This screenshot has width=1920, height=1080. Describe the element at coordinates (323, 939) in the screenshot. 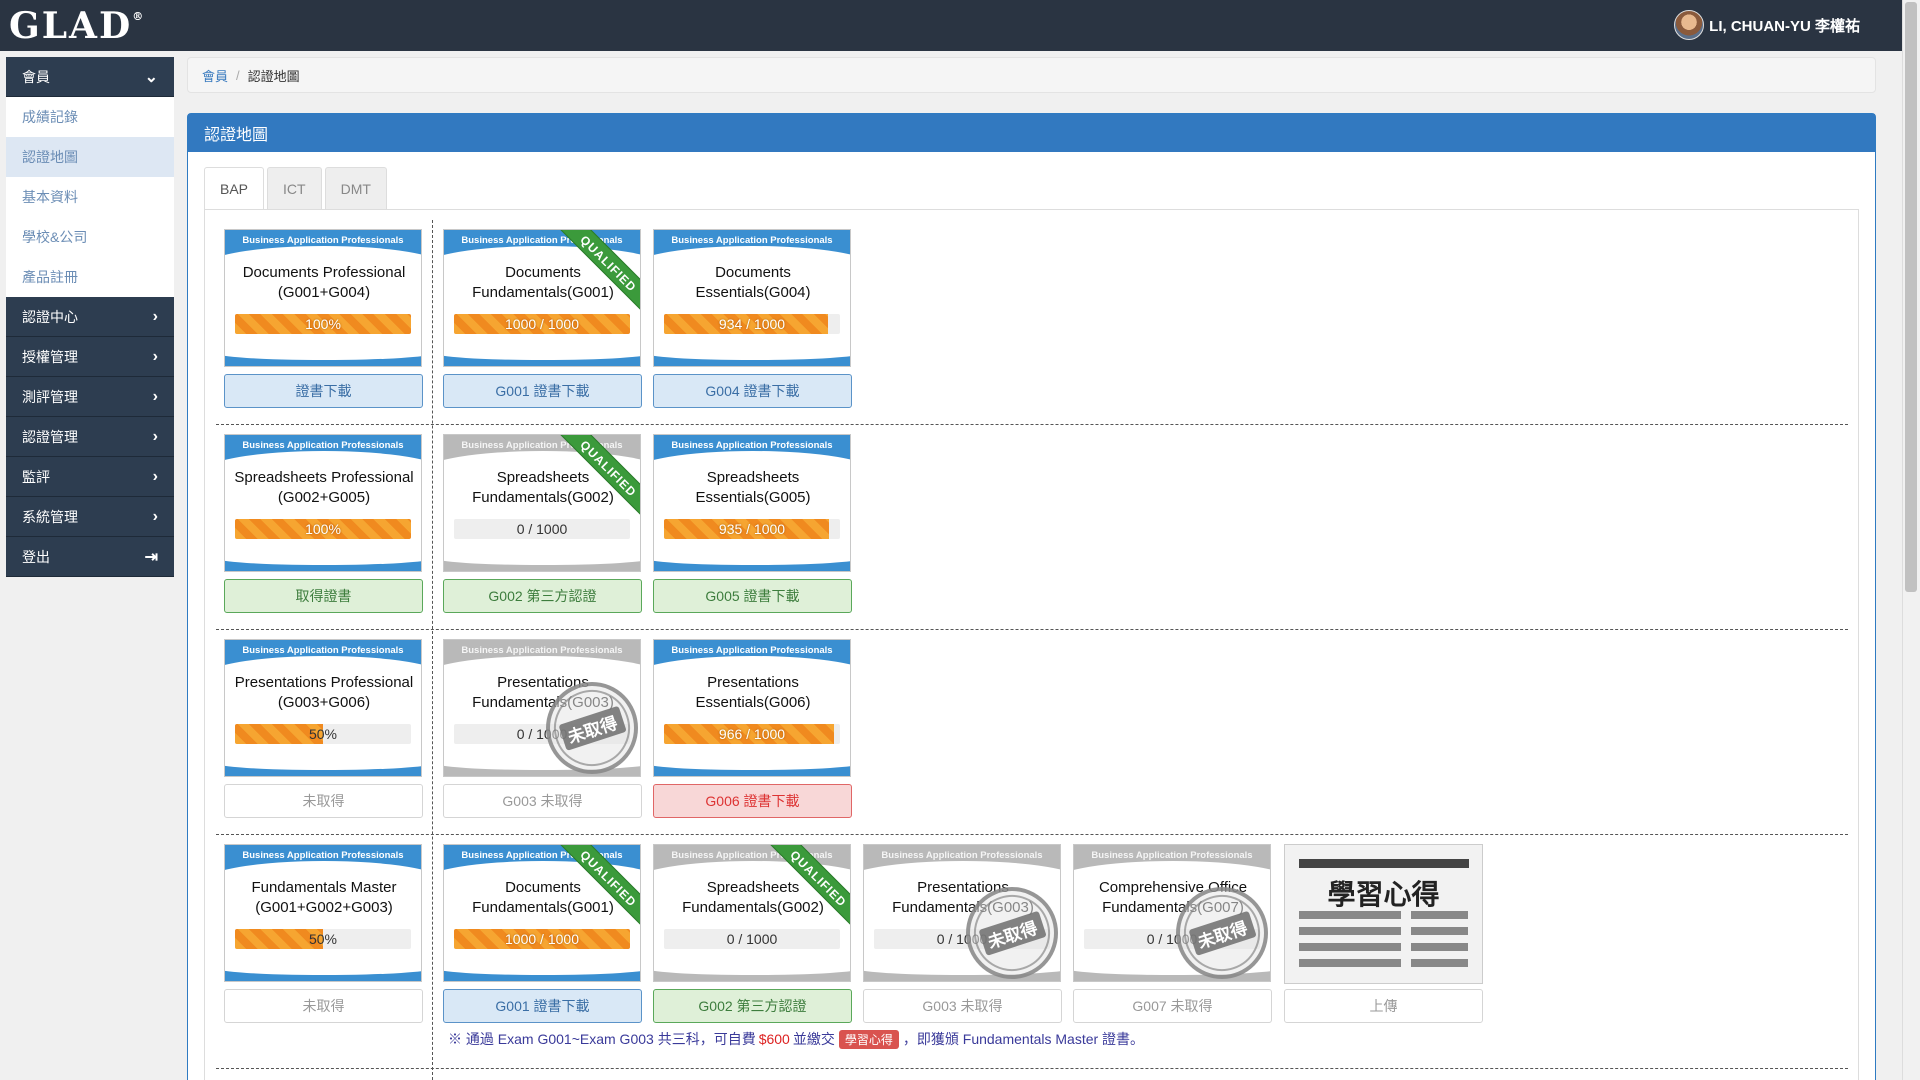

I see `progress-text: 50%` at that location.